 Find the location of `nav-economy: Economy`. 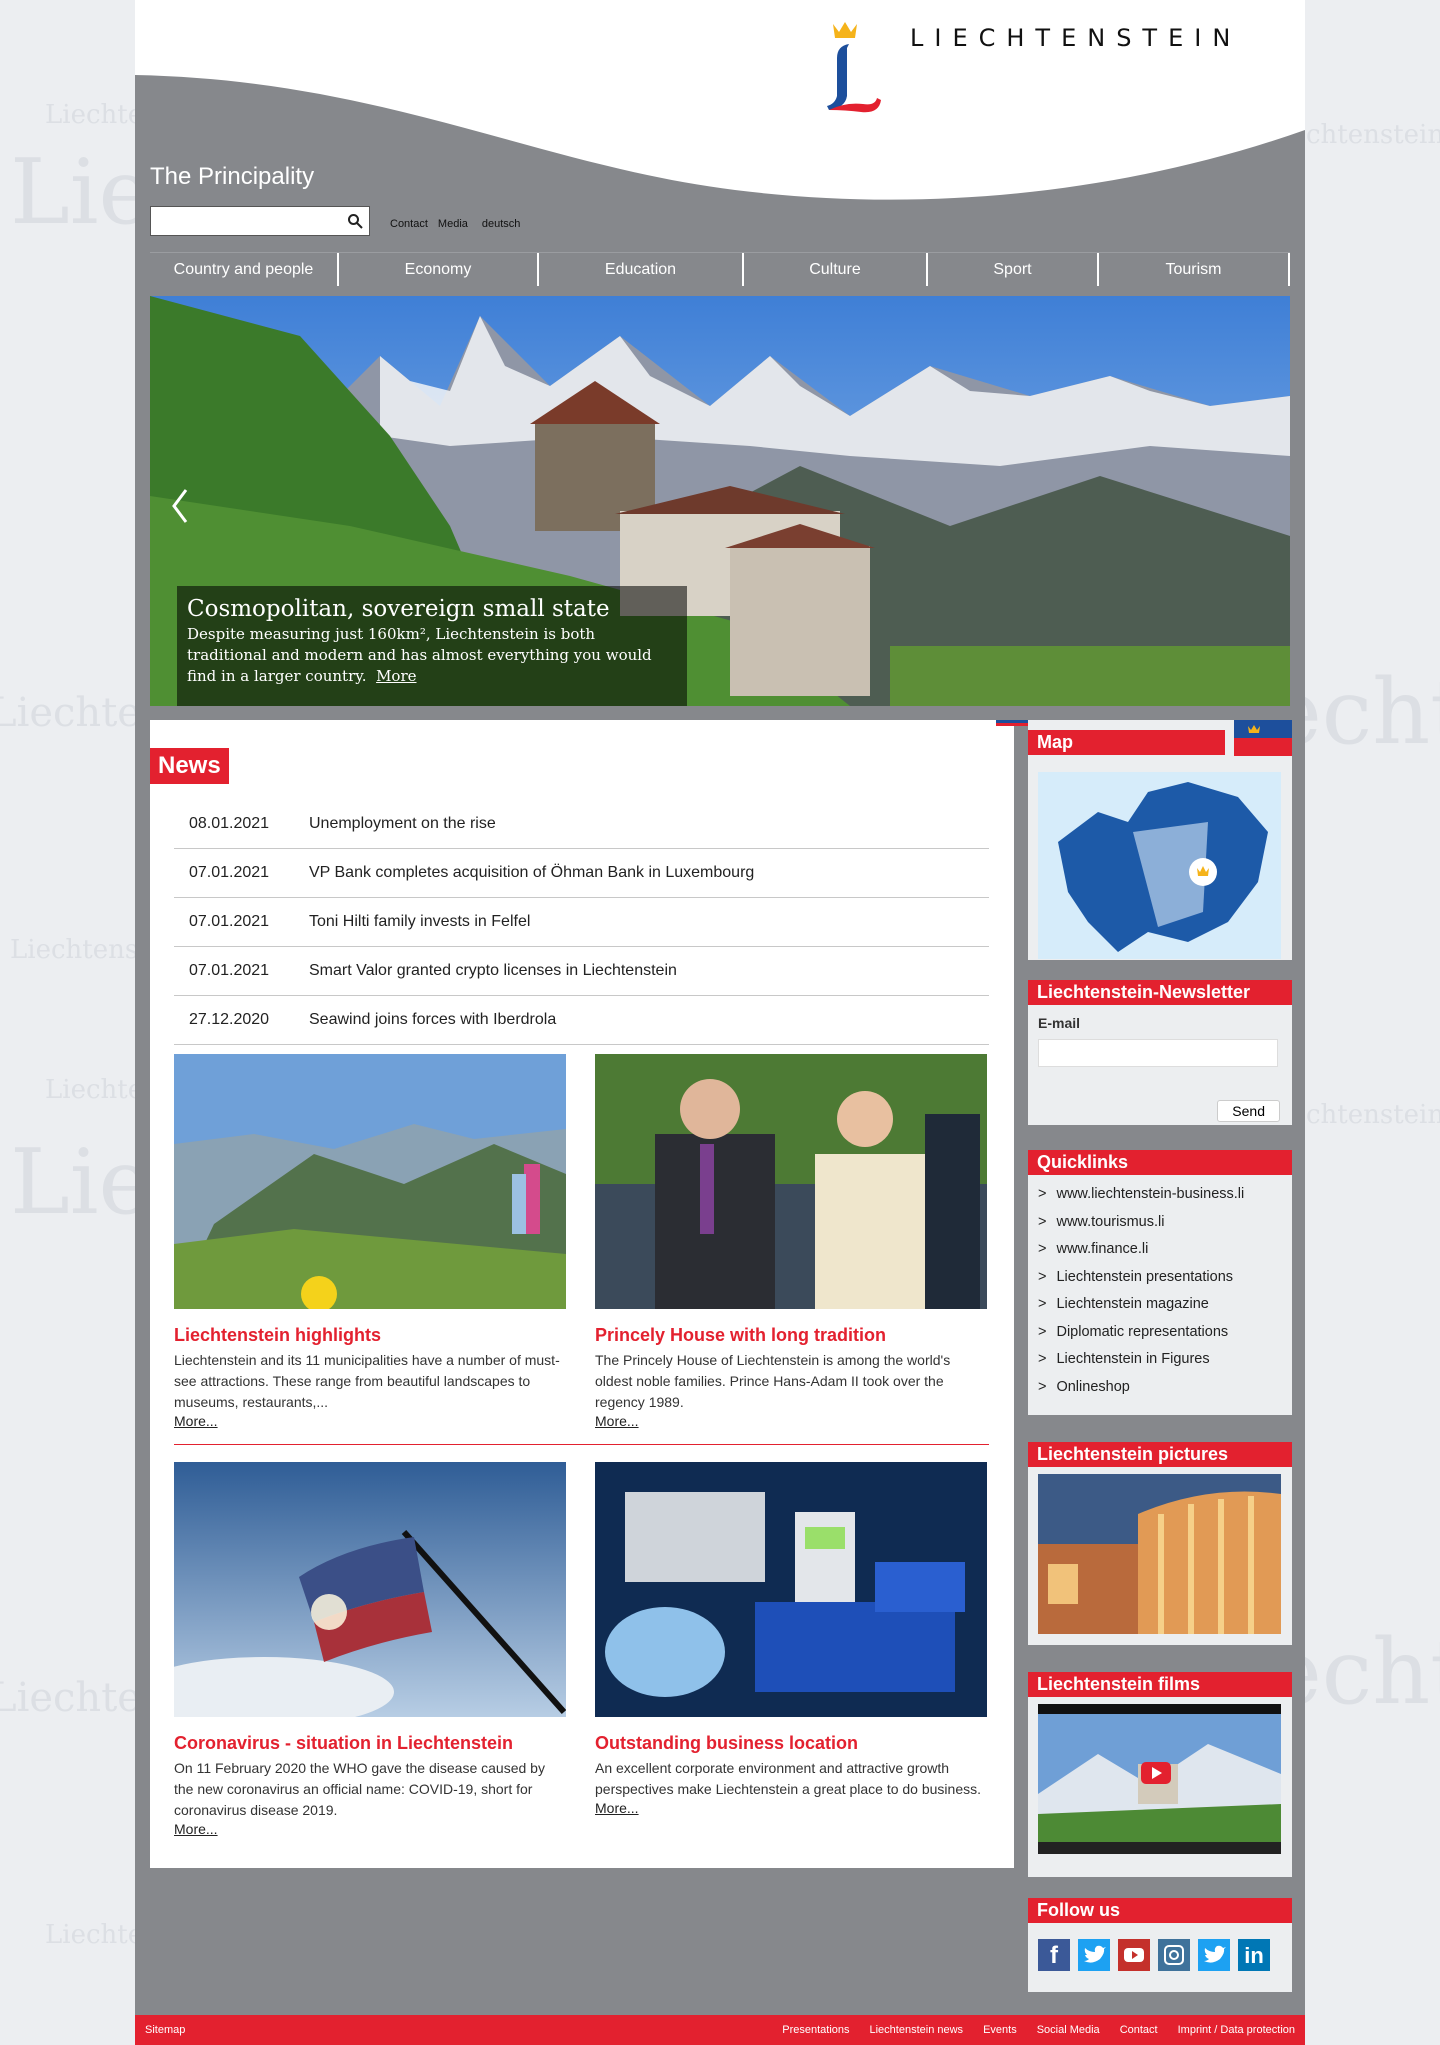

nav-economy: Economy is located at coordinates (439, 269).